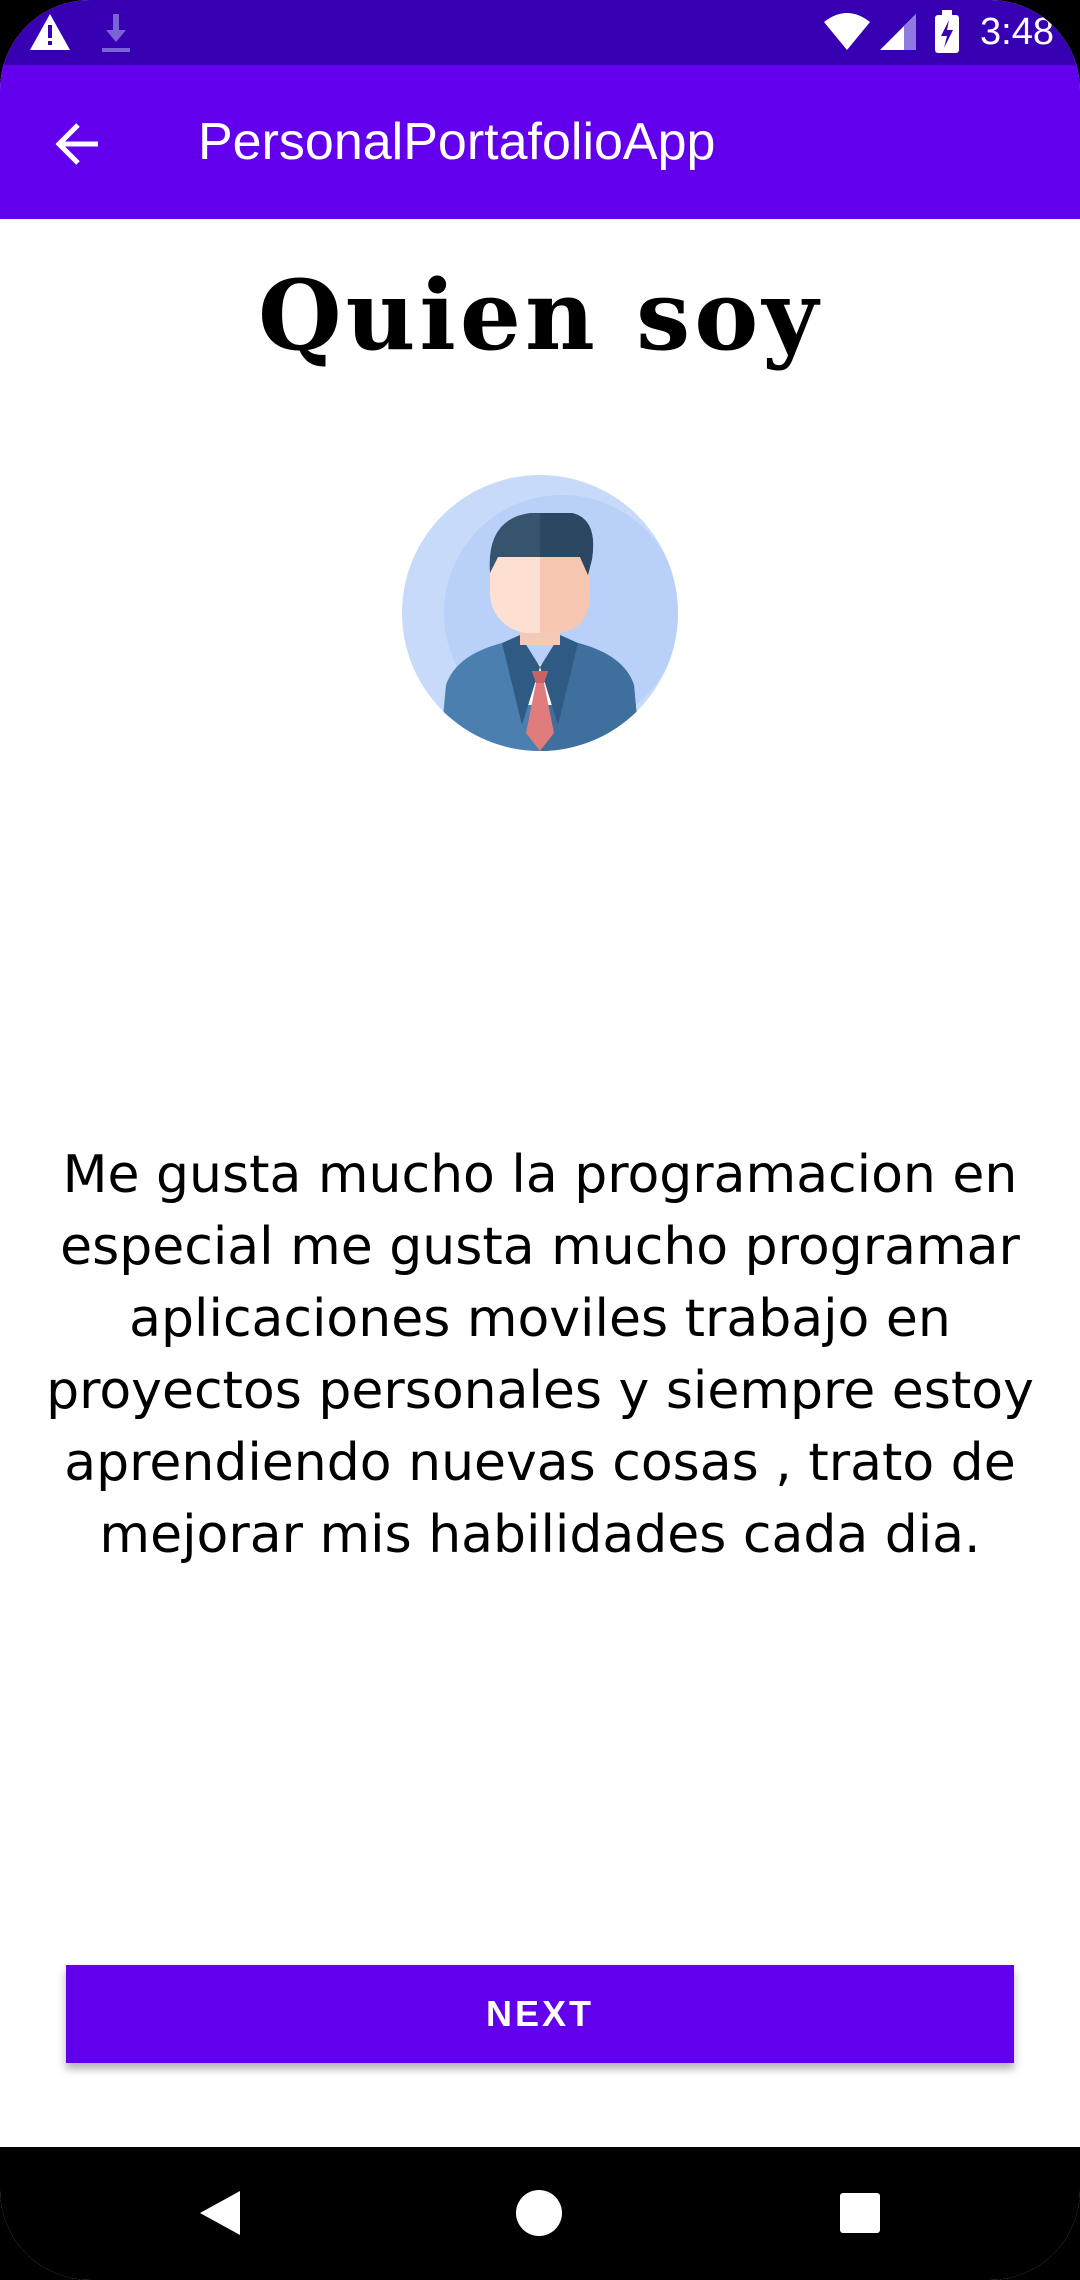 This screenshot has height=2280, width=1080. Describe the element at coordinates (540, 1391) in the screenshot. I see `bio-line: proyectos personales y siempre estoy` at that location.